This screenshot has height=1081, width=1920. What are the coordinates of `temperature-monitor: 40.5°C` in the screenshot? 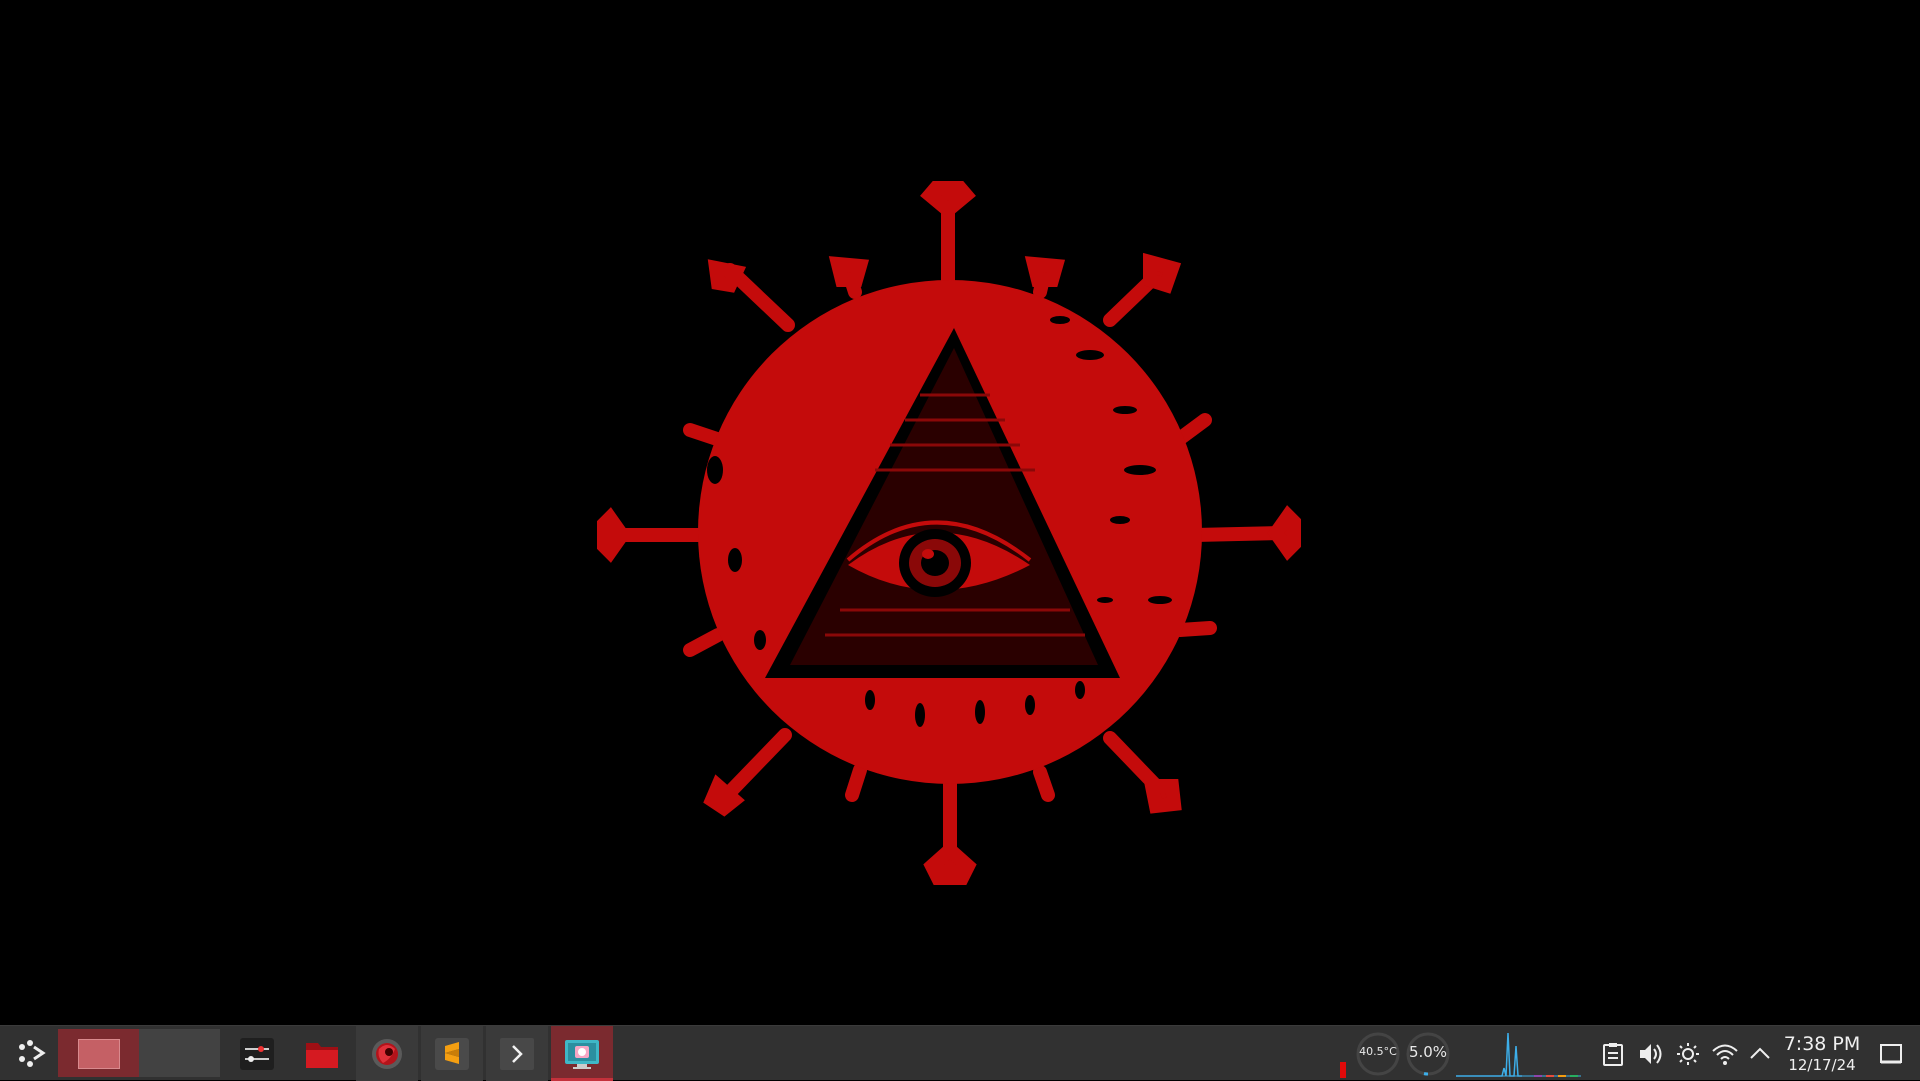 It's located at (1378, 1053).